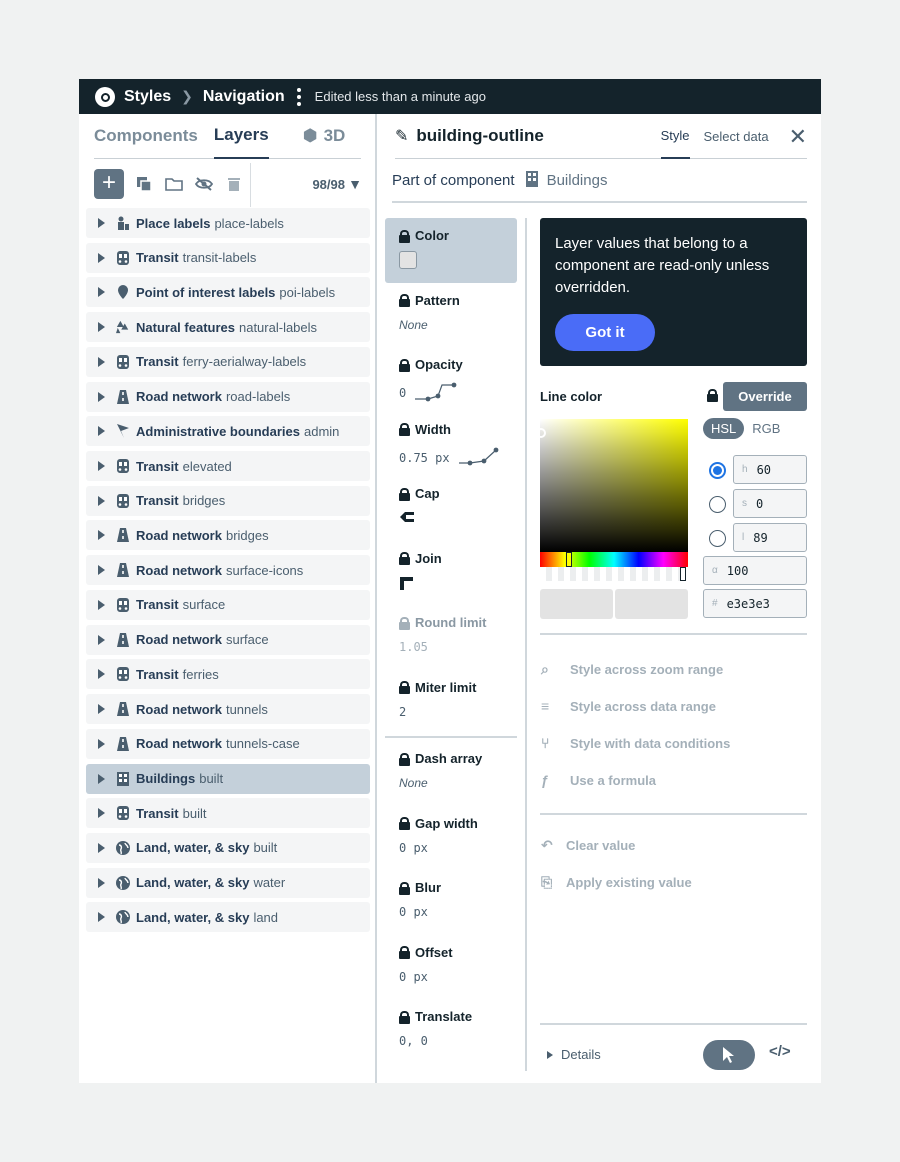 The height and width of the screenshot is (1162, 900). I want to click on layer-row: Transit bridges, so click(228, 500).